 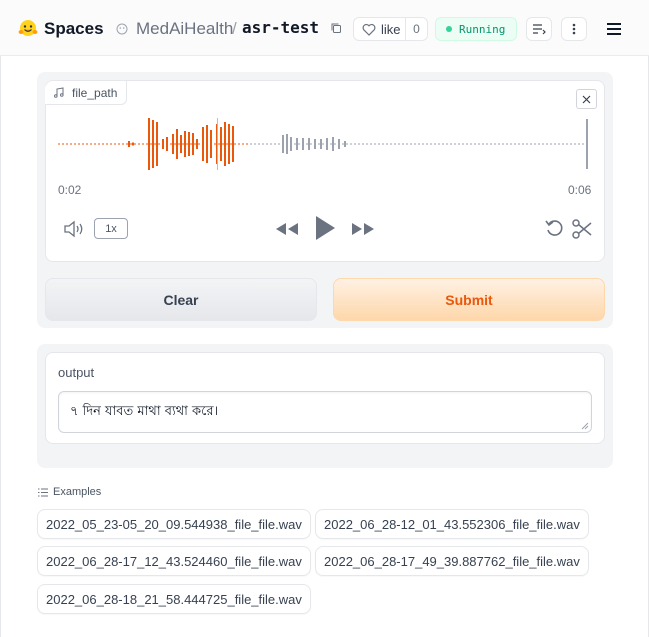 I want to click on list-icon, so click(x=43, y=492).